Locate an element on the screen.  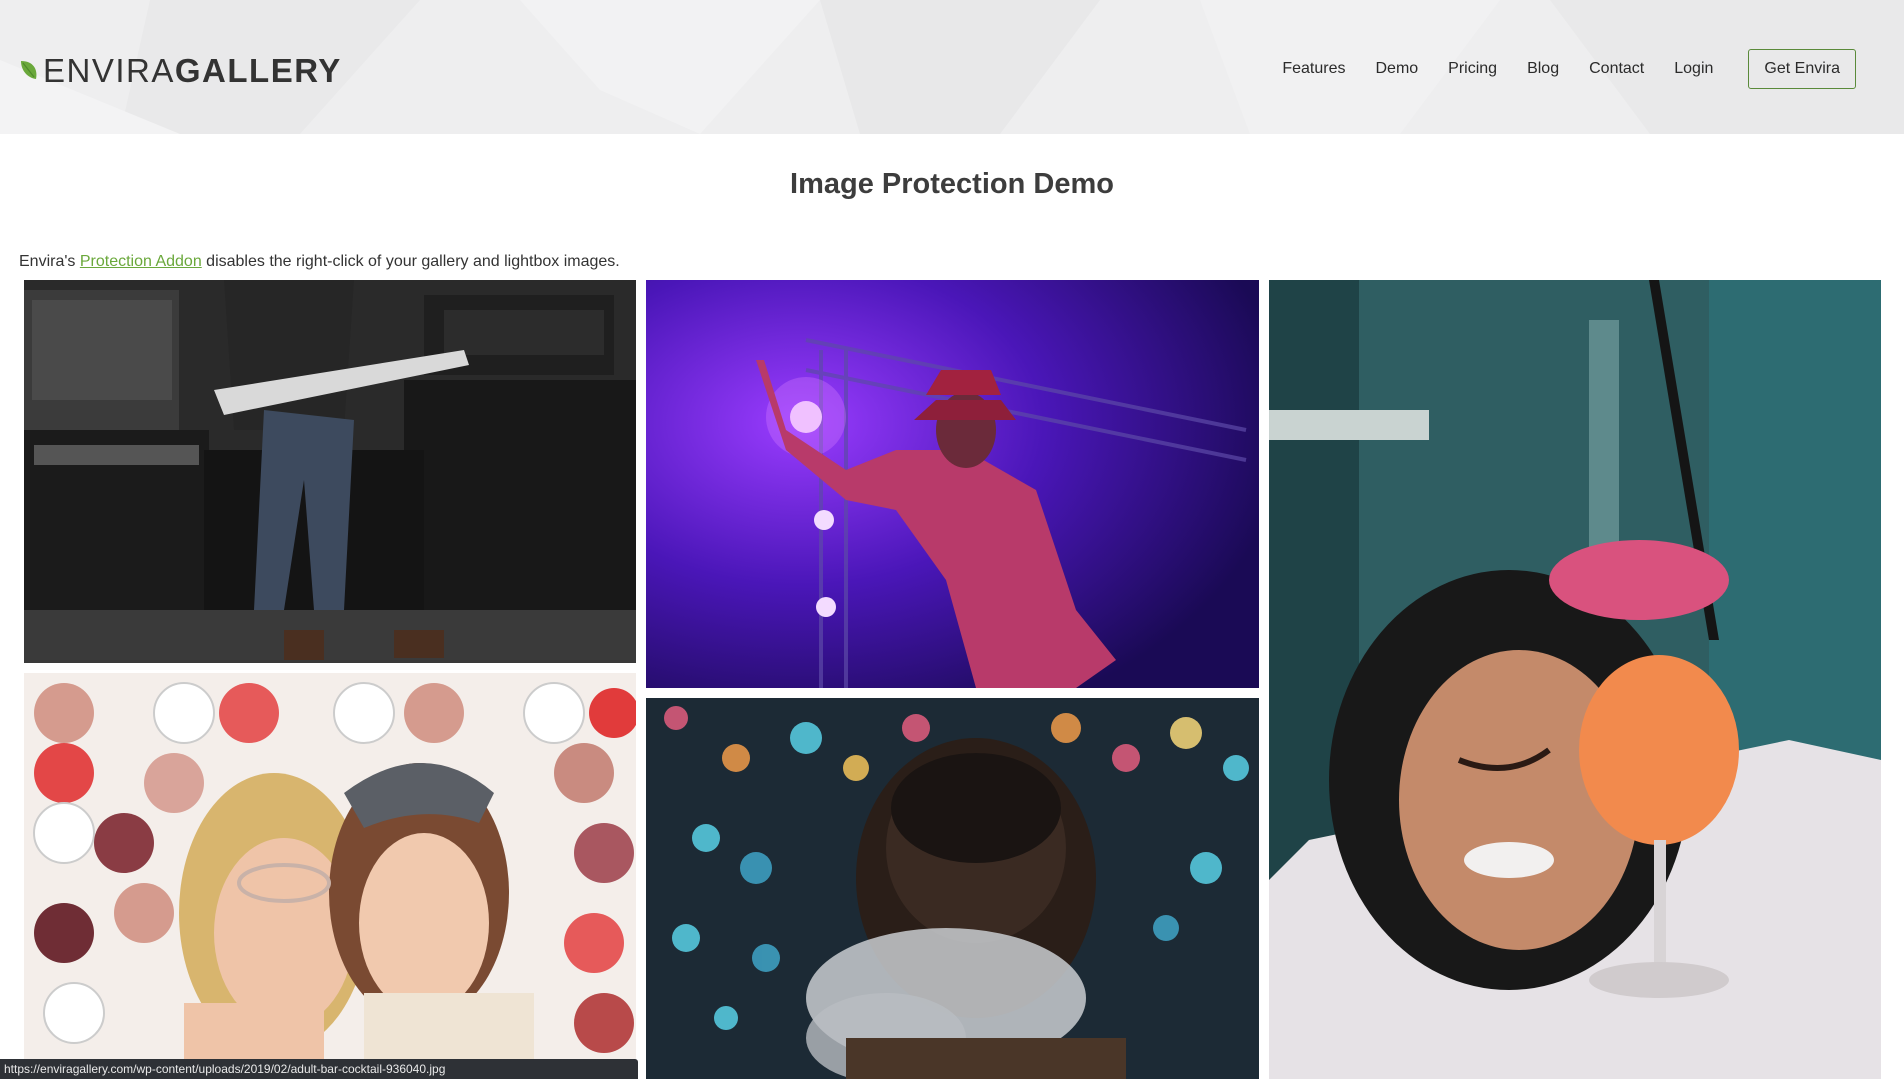
gallery-photo-singer is located at coordinates (952, 484).